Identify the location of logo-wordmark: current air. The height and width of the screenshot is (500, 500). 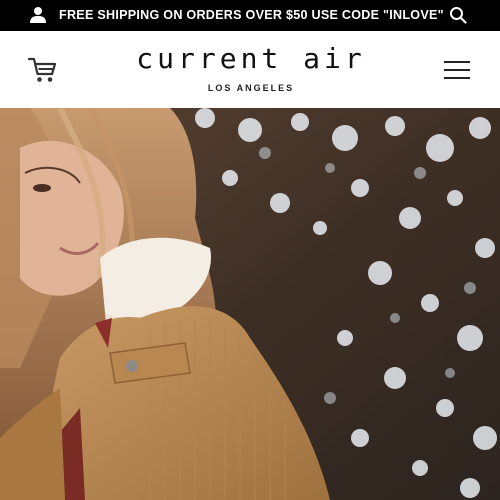
(251, 58).